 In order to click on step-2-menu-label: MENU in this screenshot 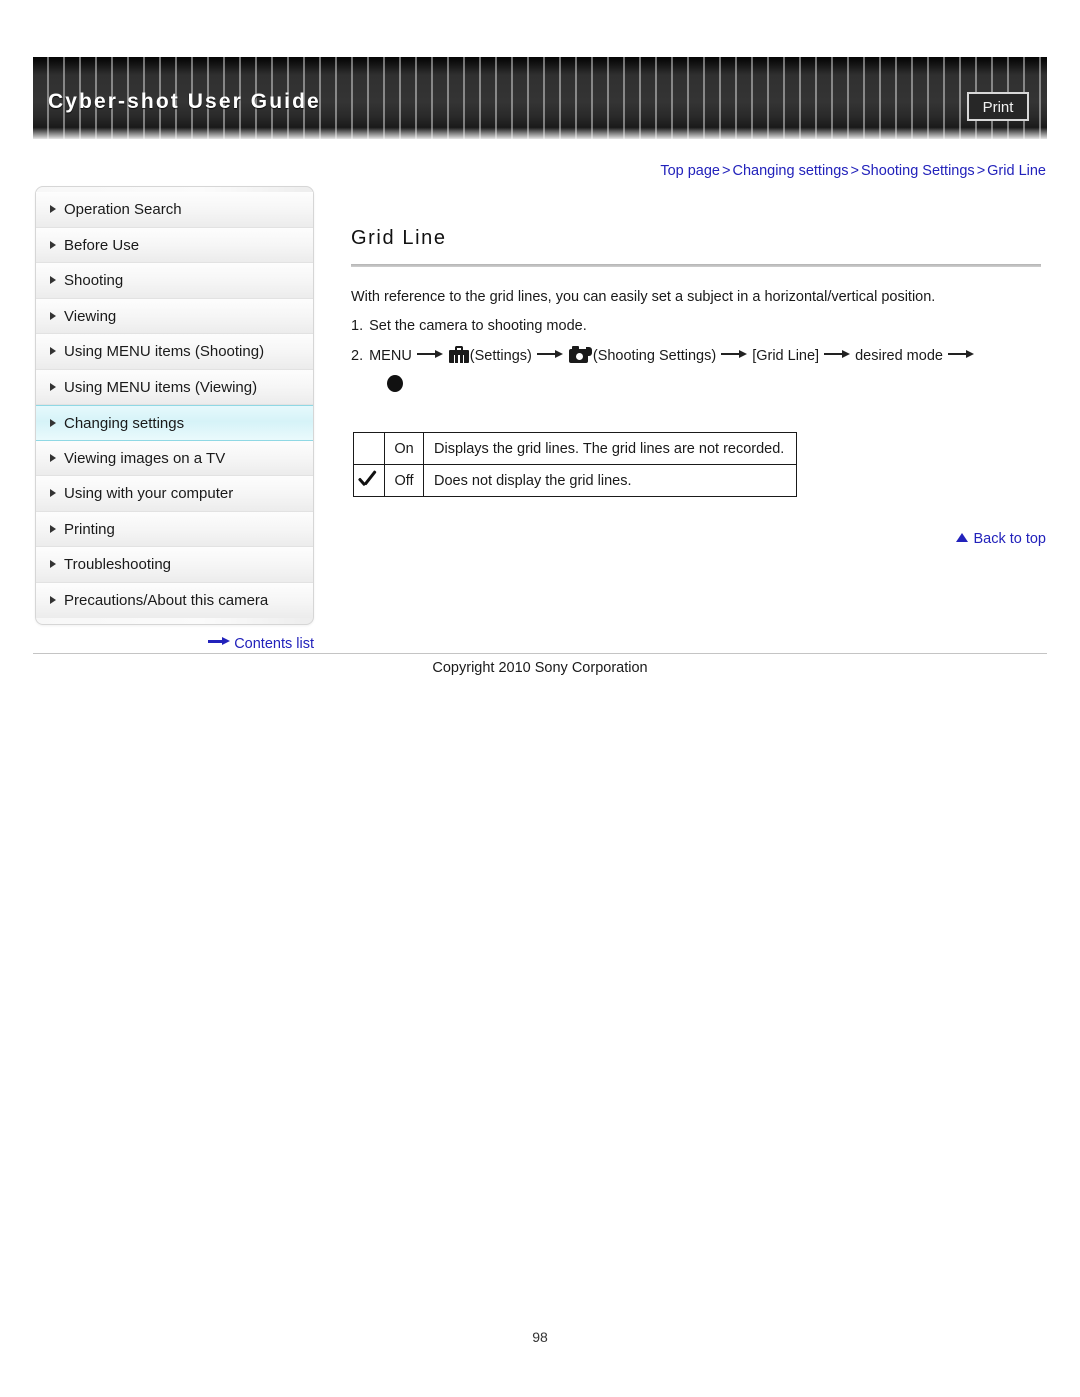, I will do `click(390, 356)`.